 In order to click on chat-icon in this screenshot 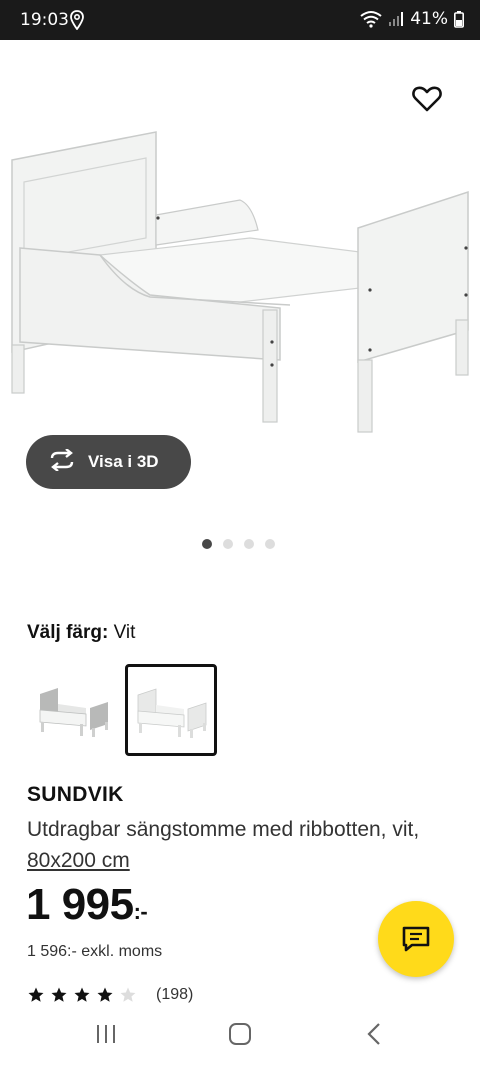, I will do `click(416, 939)`.